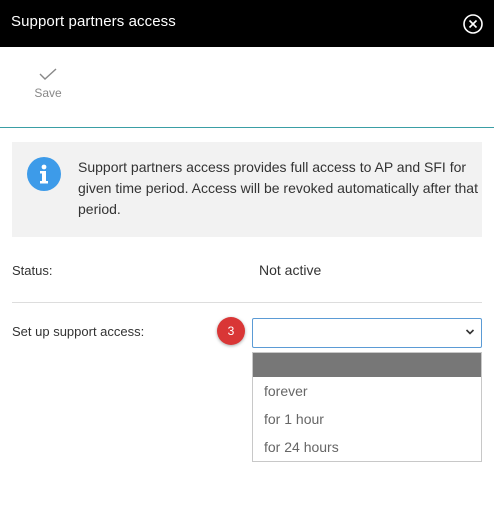 This screenshot has height=508, width=494. What do you see at coordinates (290, 270) in the screenshot?
I see `status-value: Not active` at bounding box center [290, 270].